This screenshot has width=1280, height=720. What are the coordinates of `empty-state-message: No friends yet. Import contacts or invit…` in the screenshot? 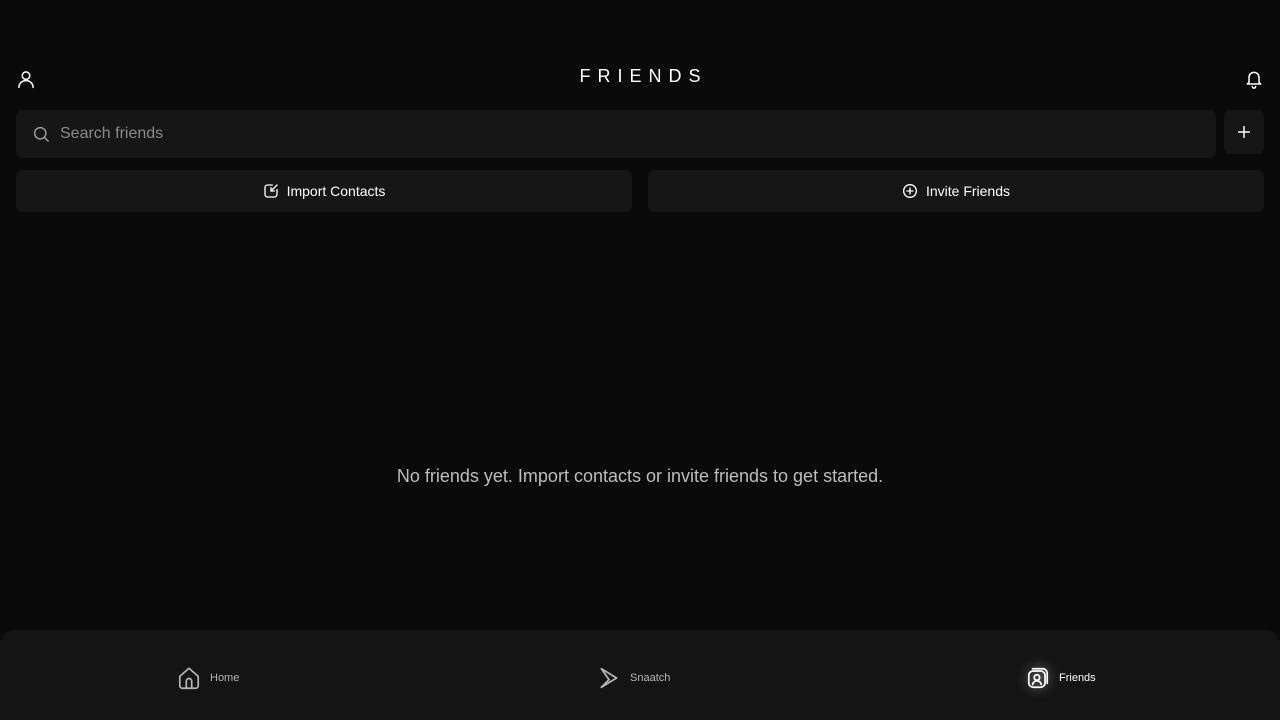 It's located at (640, 476).